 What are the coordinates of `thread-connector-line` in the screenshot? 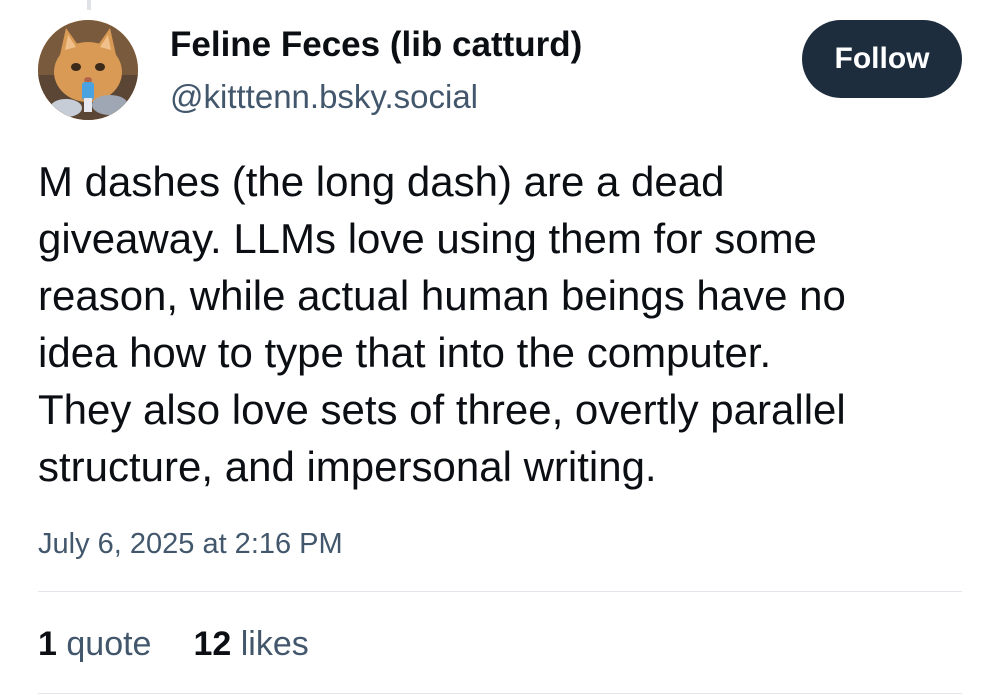 It's located at (89, 5).